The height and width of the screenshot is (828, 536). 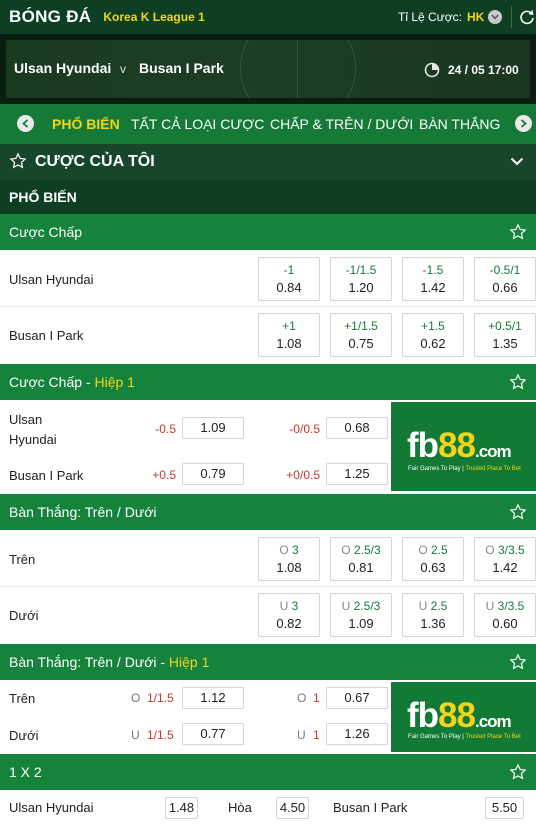 I want to click on versus-label: v, so click(x=123, y=69).